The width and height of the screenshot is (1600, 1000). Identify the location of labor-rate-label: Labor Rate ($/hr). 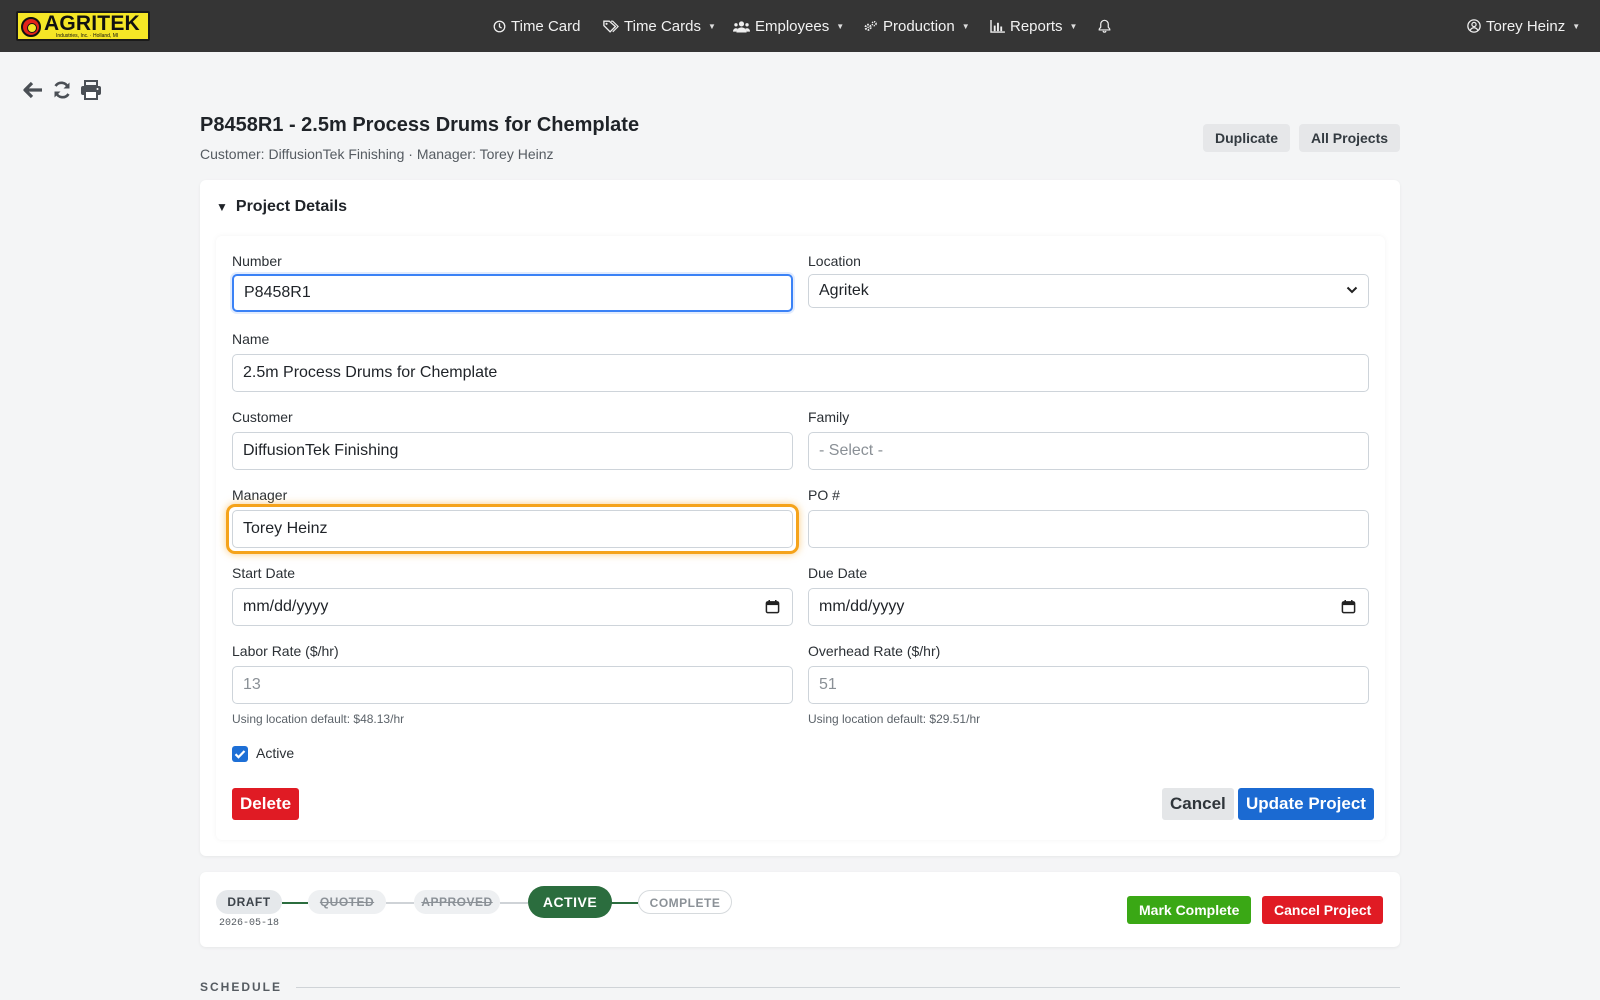
(285, 651).